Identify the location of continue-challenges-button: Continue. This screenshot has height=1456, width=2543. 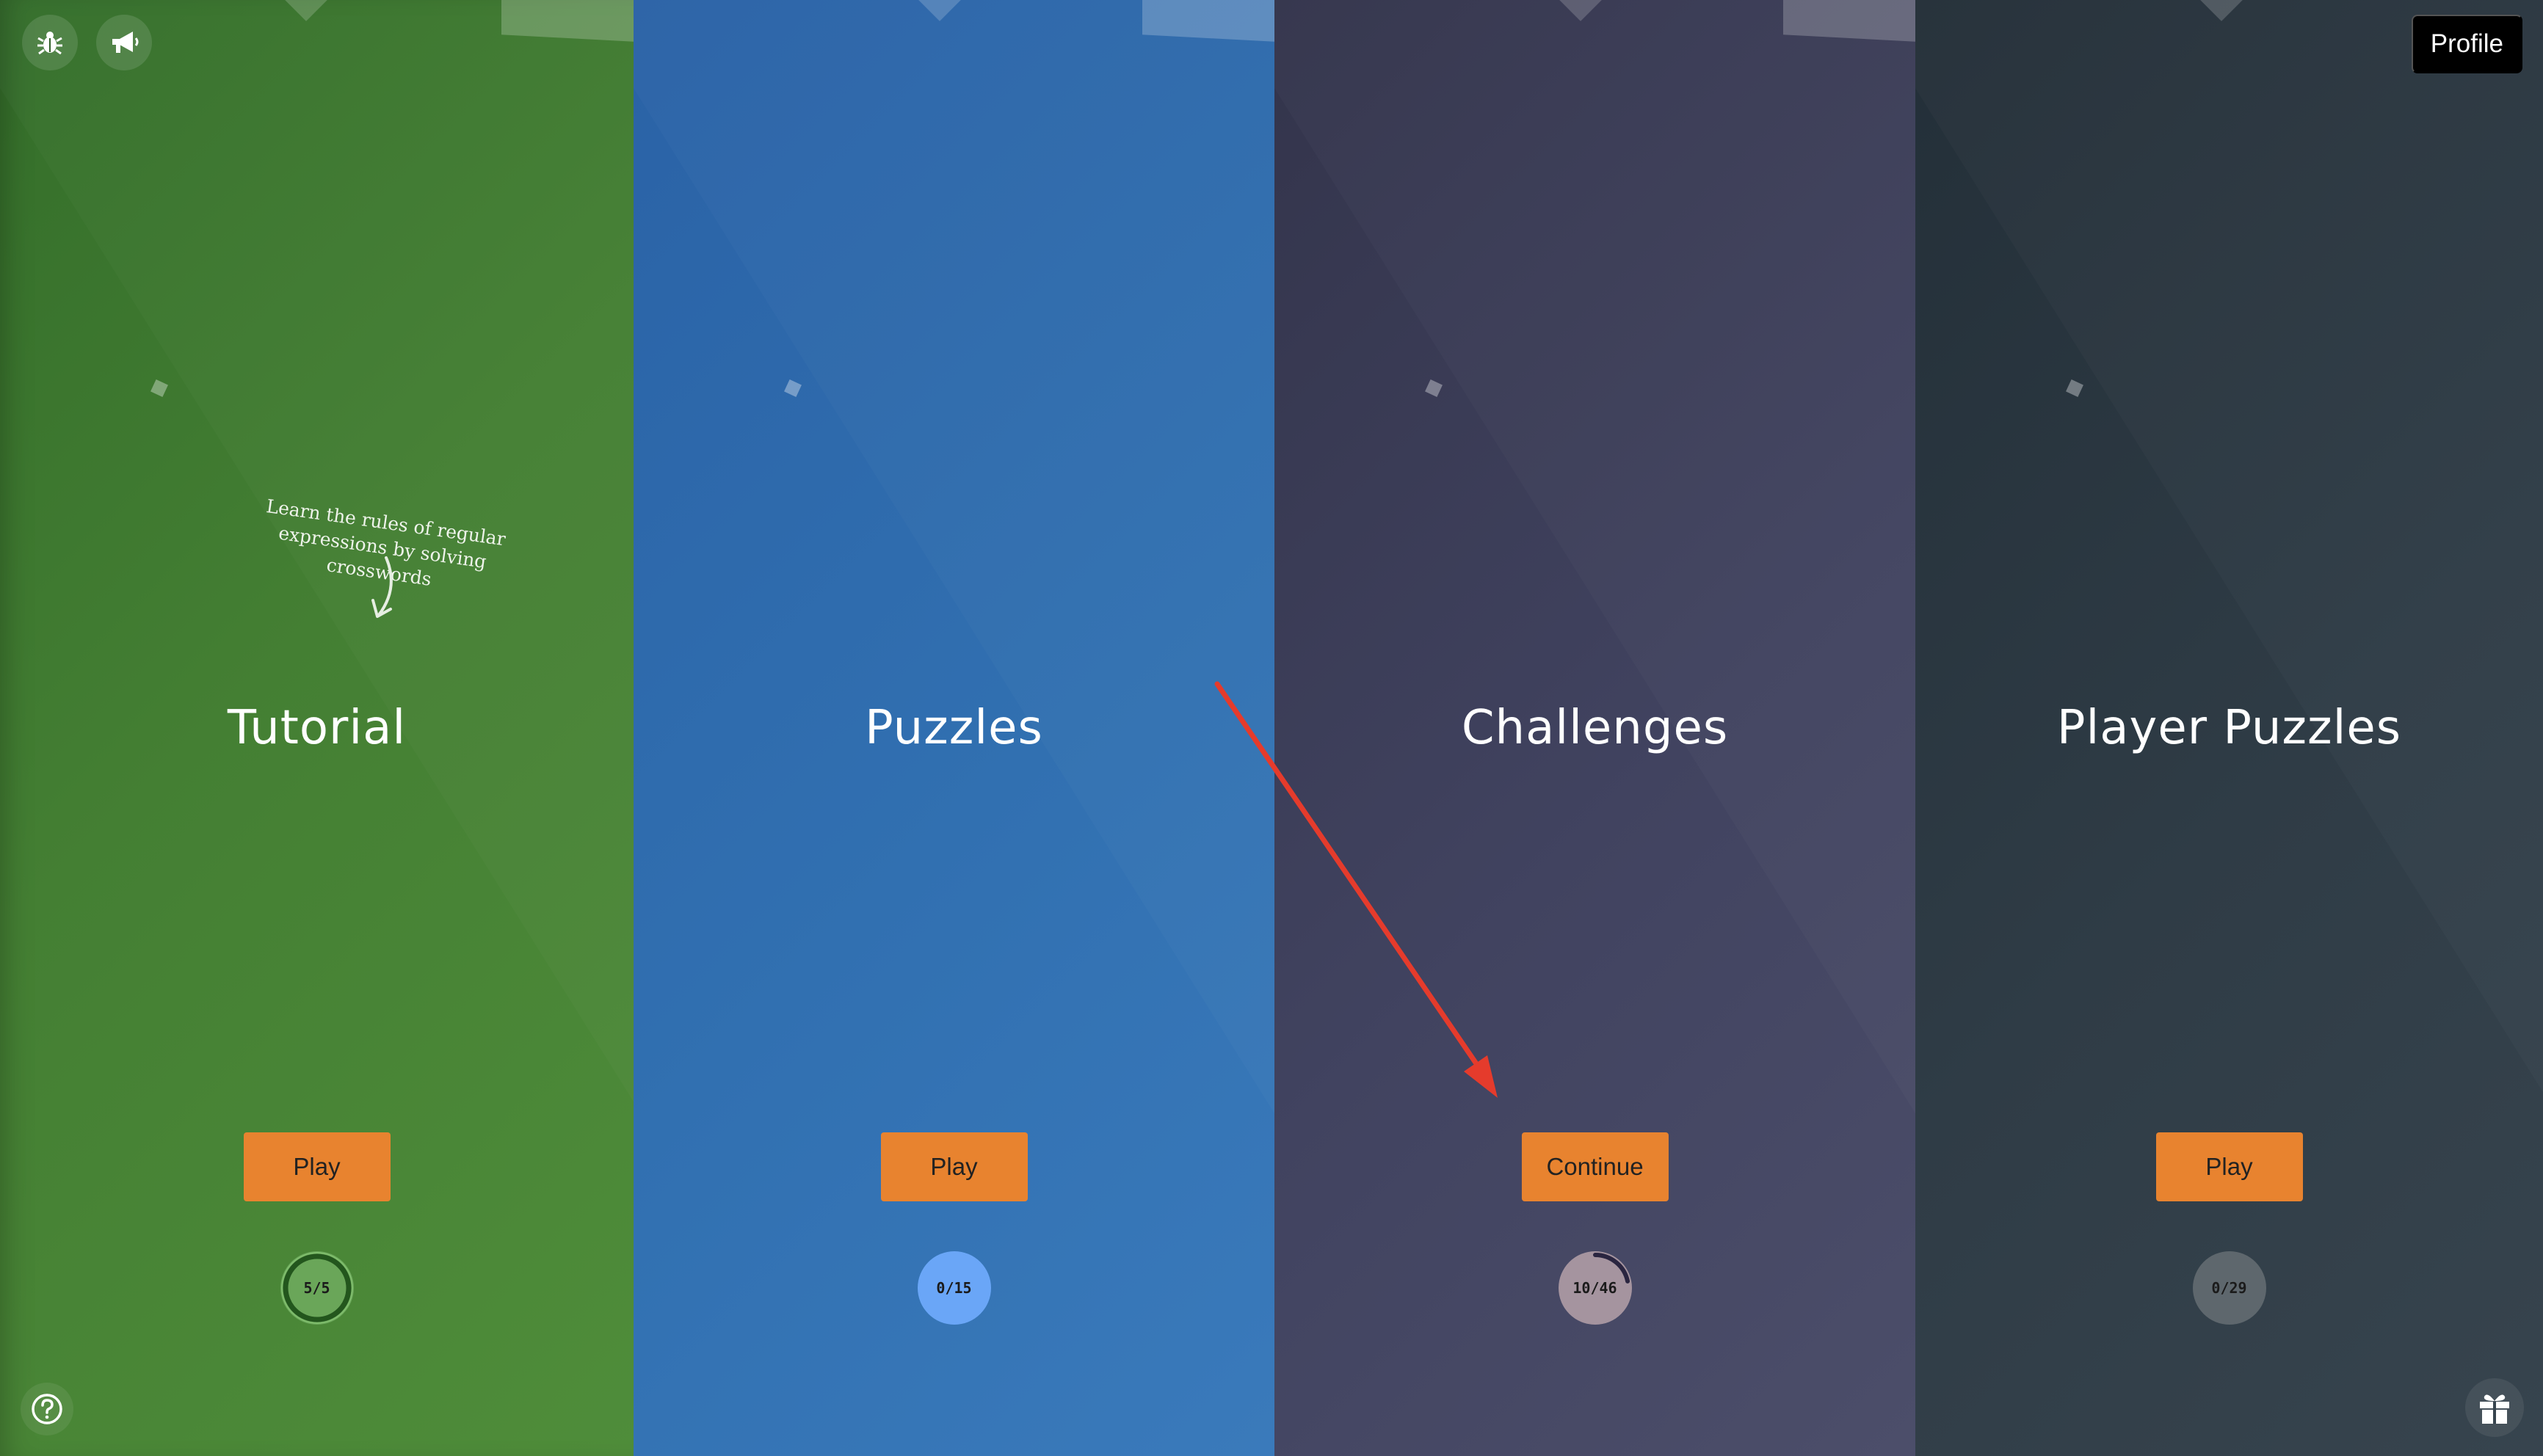
(1595, 1166).